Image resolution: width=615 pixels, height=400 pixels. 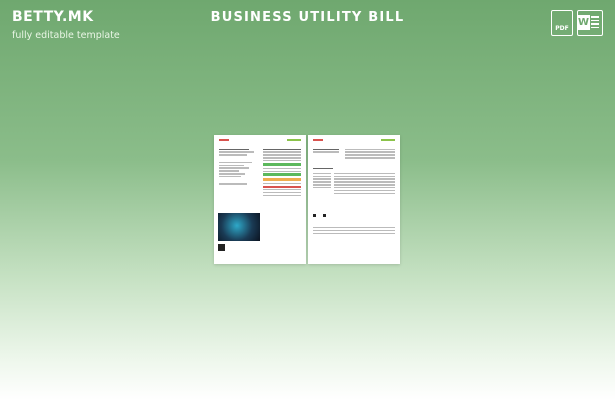 I want to click on word-label: W, so click(x=583, y=22).